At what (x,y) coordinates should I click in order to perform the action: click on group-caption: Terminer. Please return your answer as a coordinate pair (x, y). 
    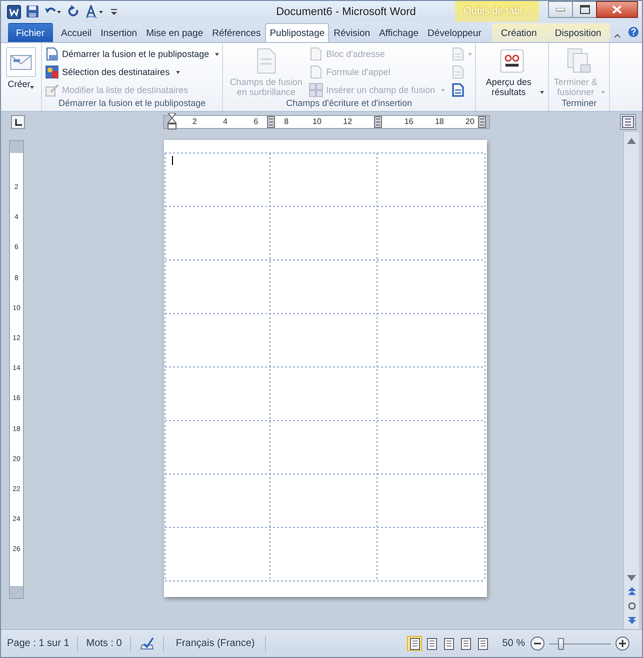
    Looking at the image, I should click on (579, 104).